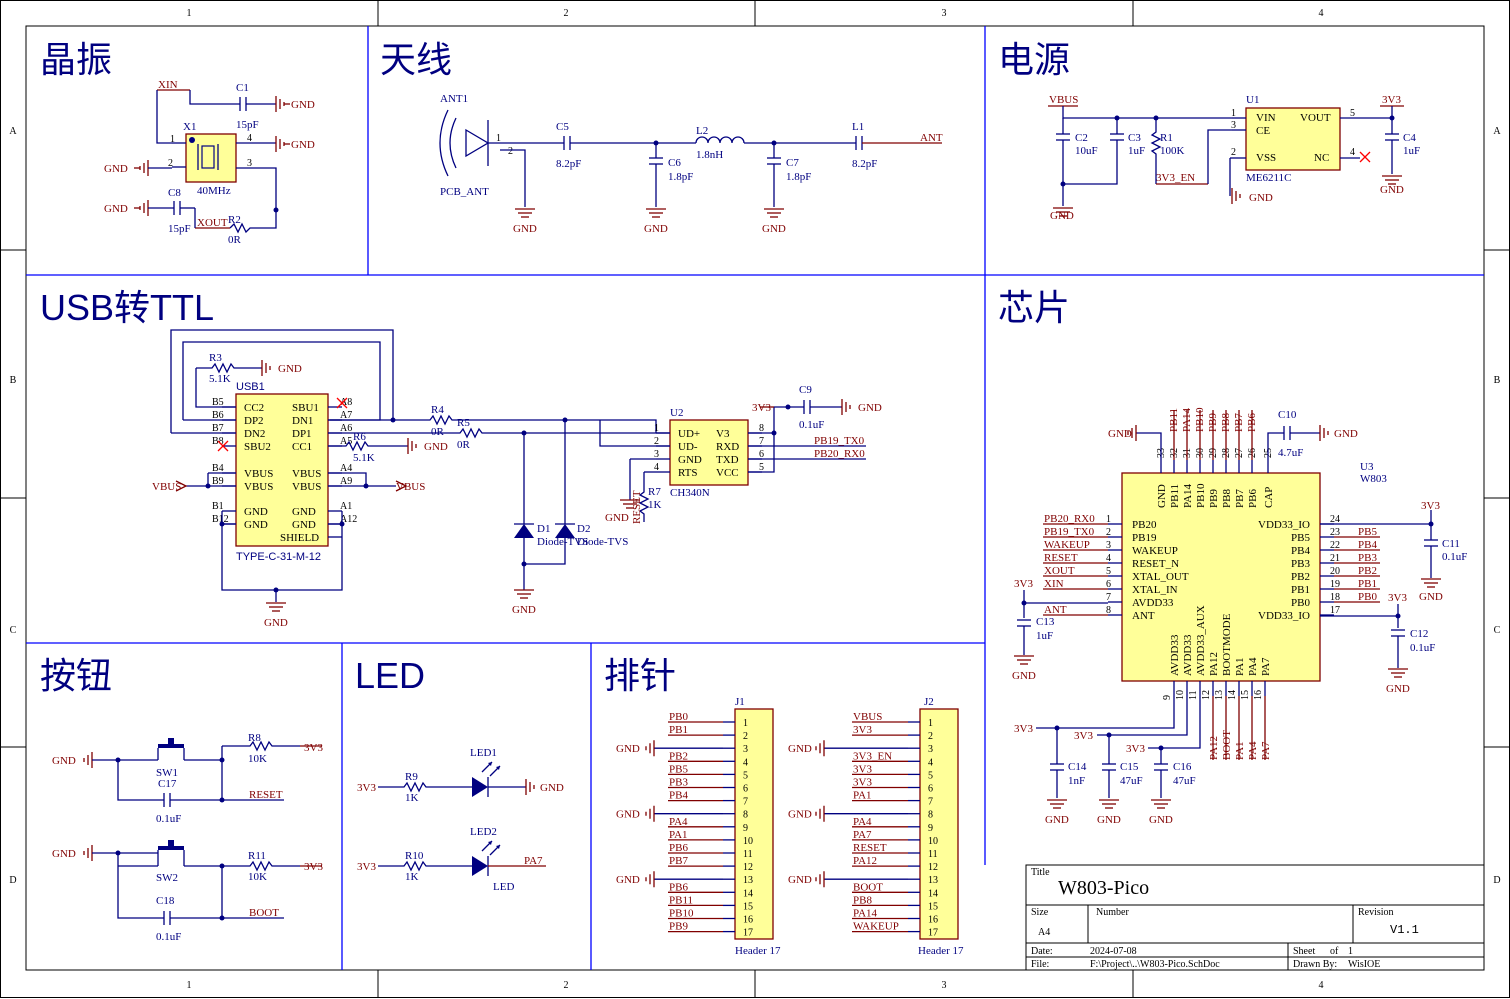 Image resolution: width=1510 pixels, height=999 pixels. Describe the element at coordinates (313, 867) in the screenshot. I see `button-3v3-net: 3V3` at that location.